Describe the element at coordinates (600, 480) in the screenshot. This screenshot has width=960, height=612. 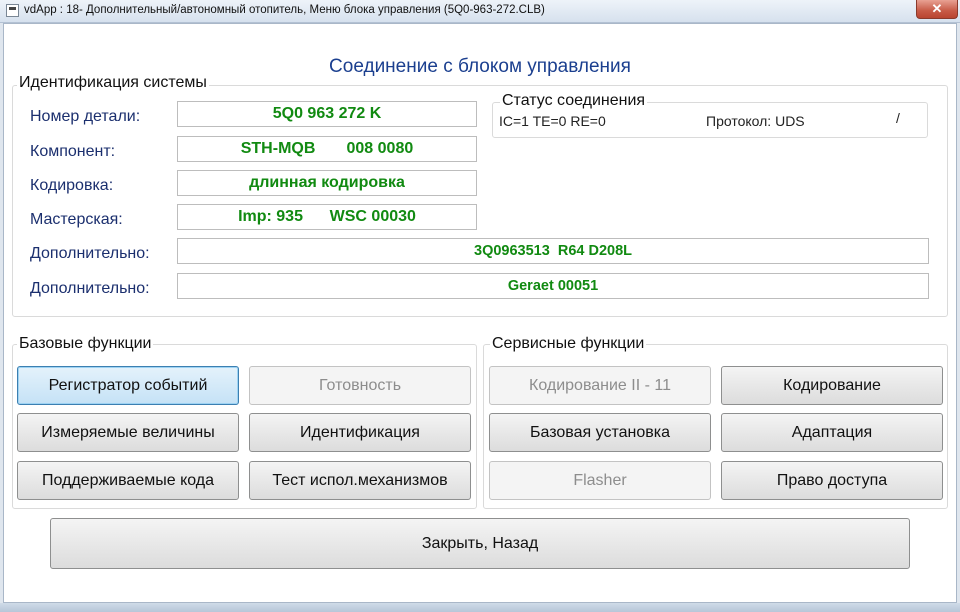
I see `flasher-button: Flasher` at that location.